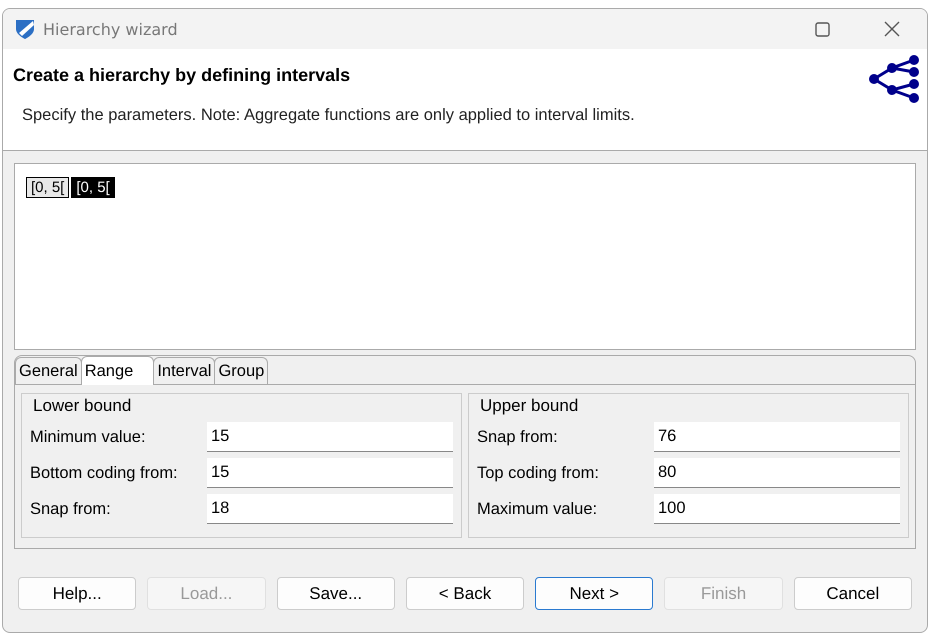  What do you see at coordinates (853, 593) in the screenshot?
I see `wizard-button: Cancel` at bounding box center [853, 593].